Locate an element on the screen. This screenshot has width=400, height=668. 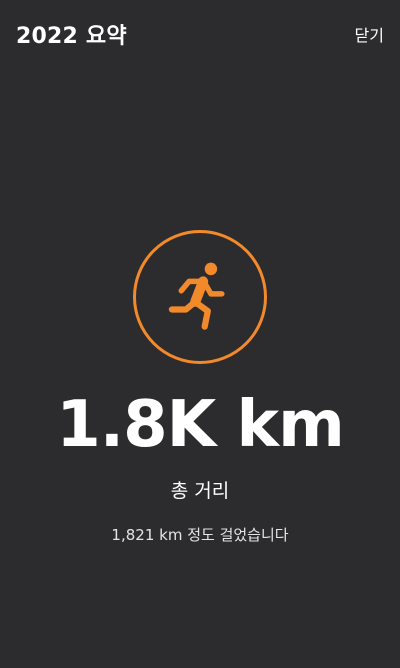
running-person-icon is located at coordinates (196, 296).